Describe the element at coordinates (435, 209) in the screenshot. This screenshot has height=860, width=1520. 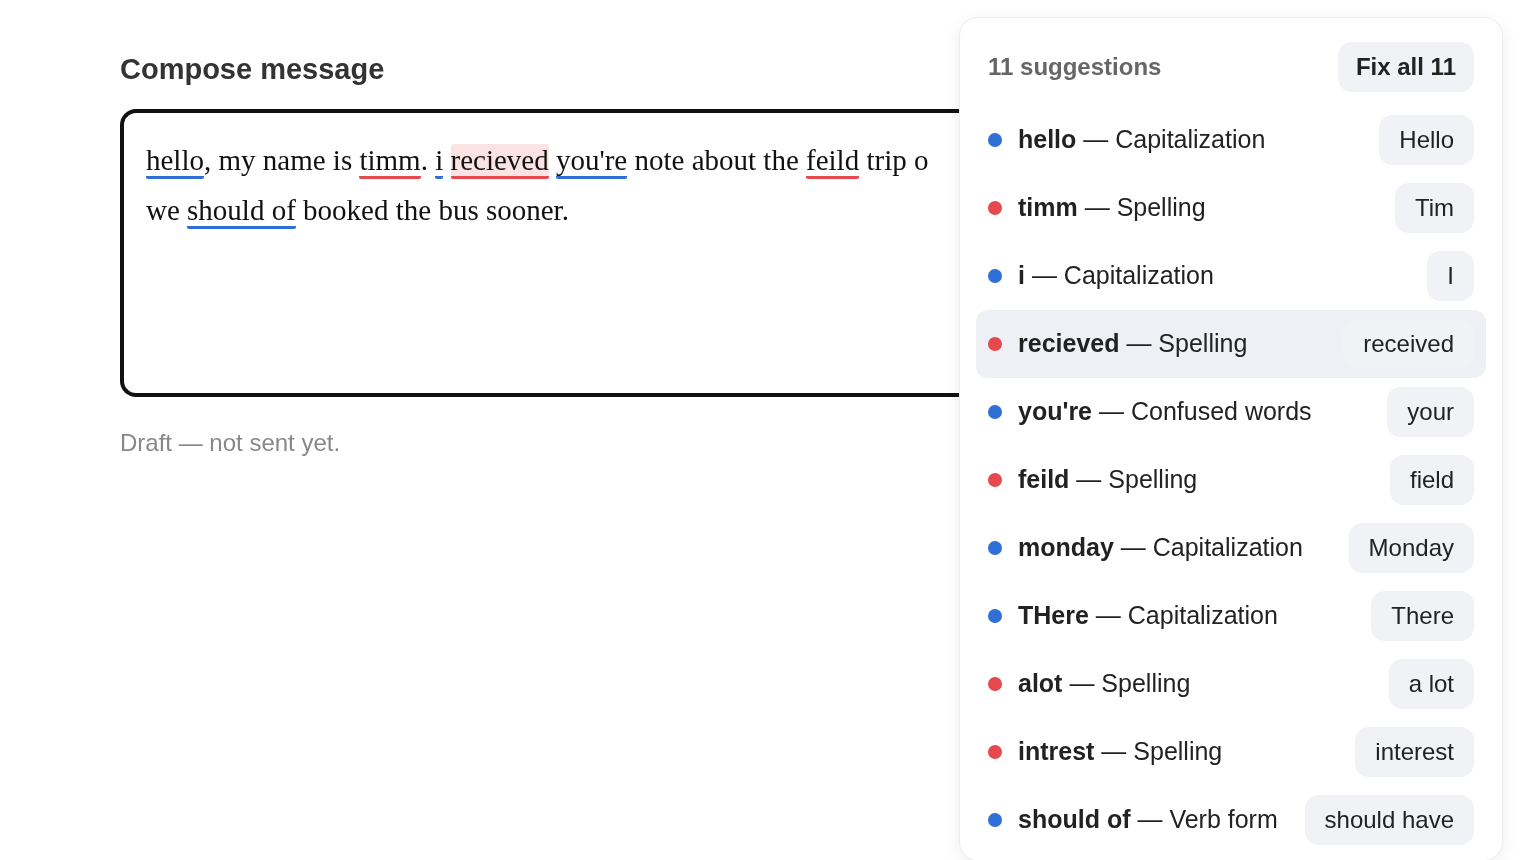
I see `message-text: booked the bus sooner.` at that location.